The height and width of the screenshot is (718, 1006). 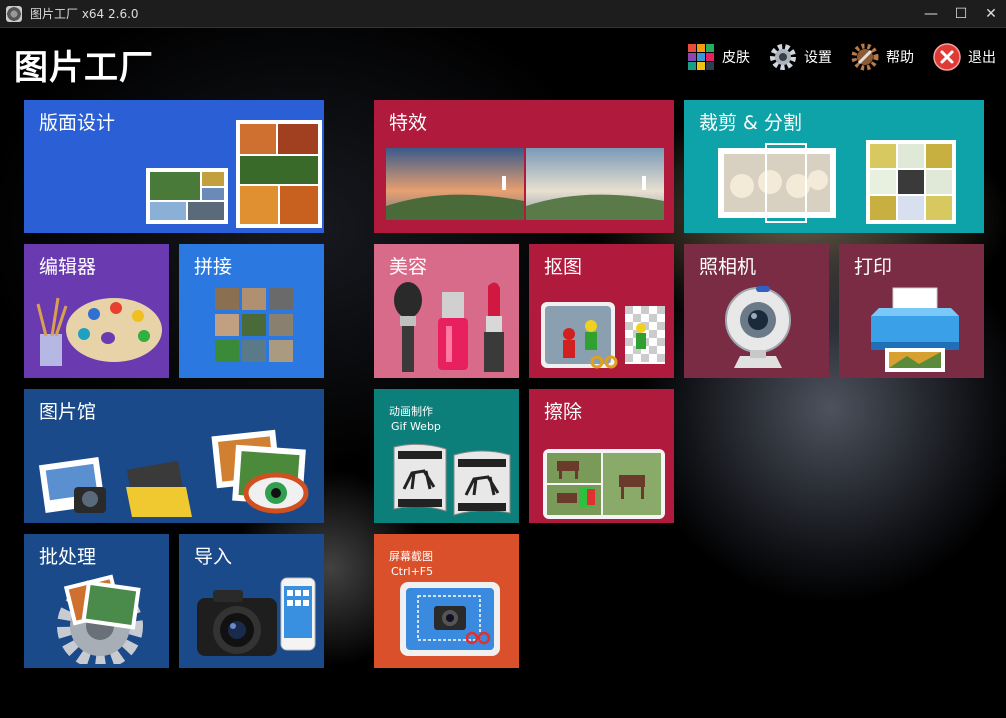 What do you see at coordinates (68, 557) in the screenshot?
I see `tile-label: 批处理` at bounding box center [68, 557].